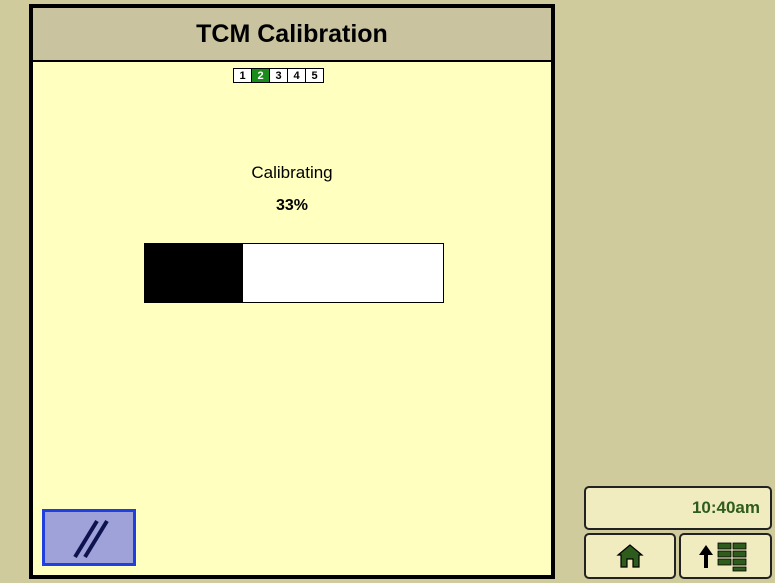  Describe the element at coordinates (292, 172) in the screenshot. I see `calibration-status-label: Calibrating` at that location.